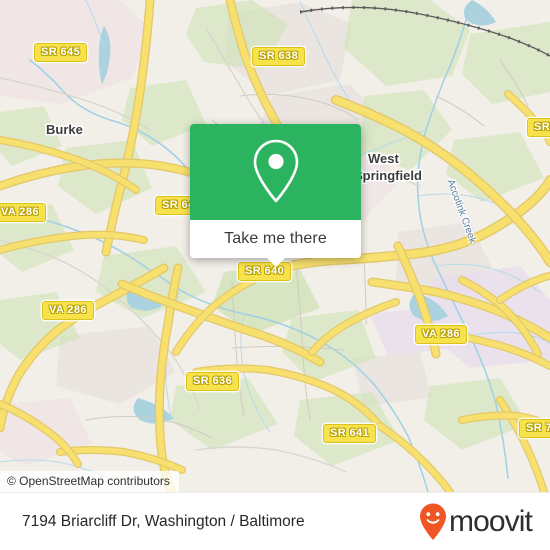 This screenshot has height=550, width=550. I want to click on card-pointer-tail, so click(275, 262).